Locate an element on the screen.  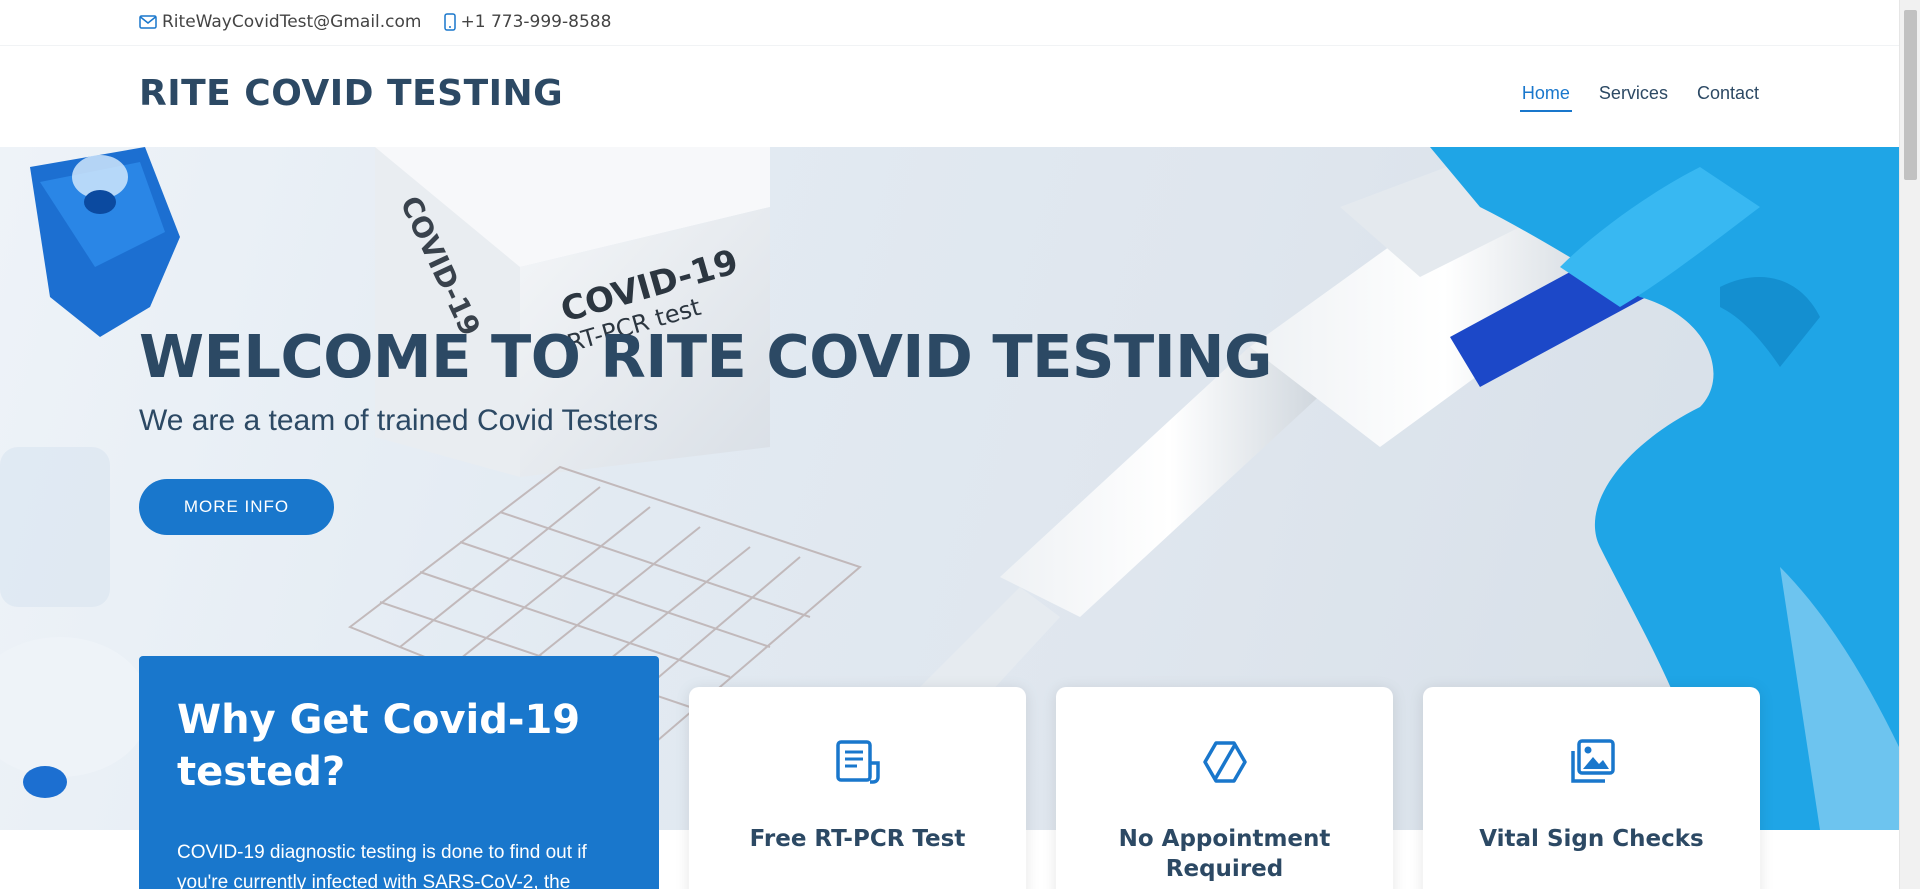
nav-services: Services is located at coordinates (1633, 97).